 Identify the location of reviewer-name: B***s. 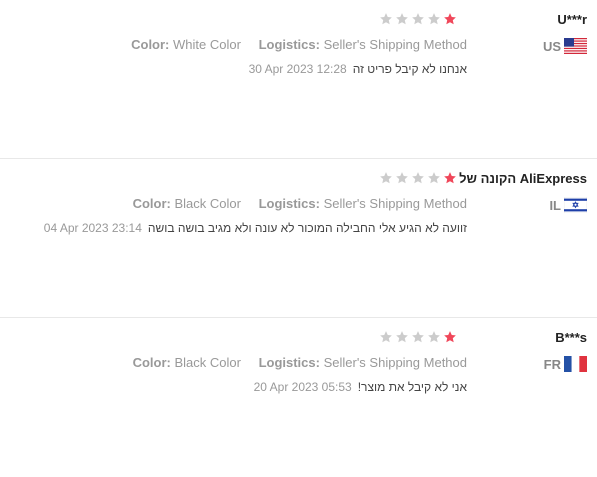
(571, 337).